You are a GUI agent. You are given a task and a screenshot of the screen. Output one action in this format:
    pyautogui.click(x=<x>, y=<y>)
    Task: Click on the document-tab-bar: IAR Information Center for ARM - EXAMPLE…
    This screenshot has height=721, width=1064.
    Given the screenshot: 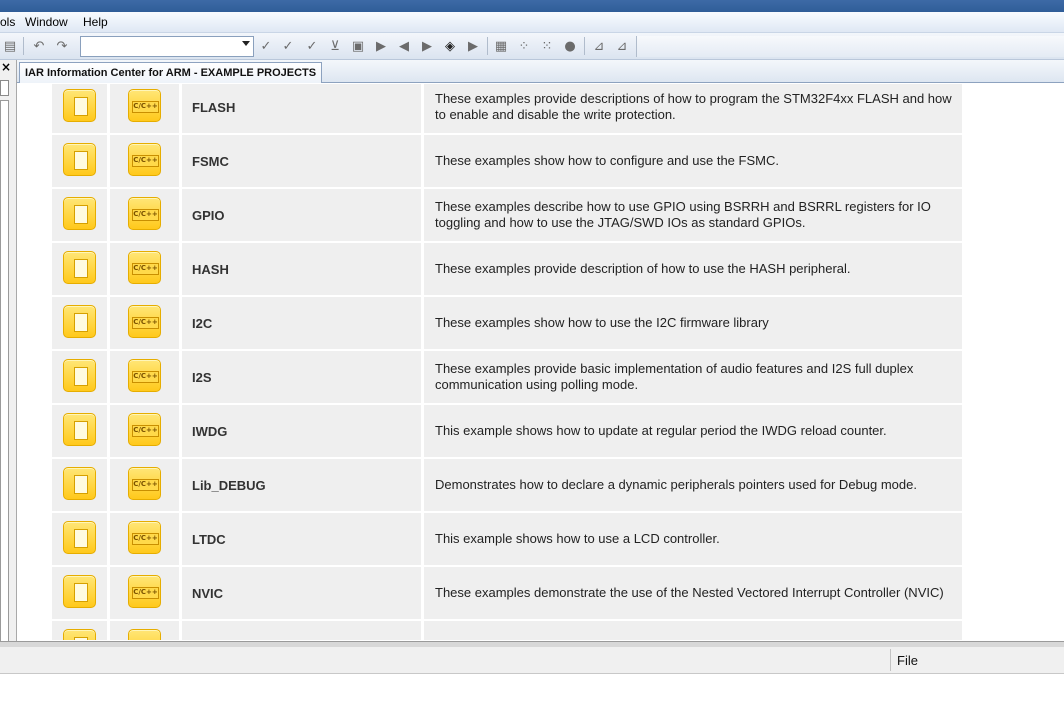 What is the action you would take?
    pyautogui.click(x=540, y=71)
    